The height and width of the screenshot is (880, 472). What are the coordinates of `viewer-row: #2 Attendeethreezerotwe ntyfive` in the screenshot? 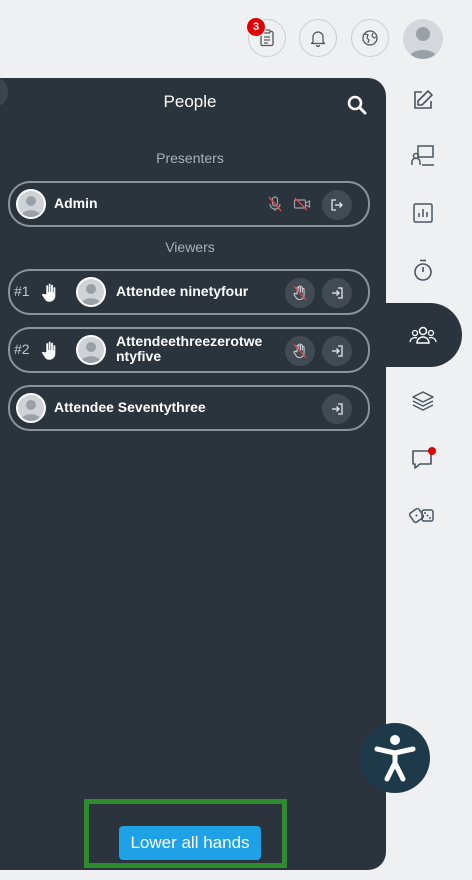 It's located at (189, 350).